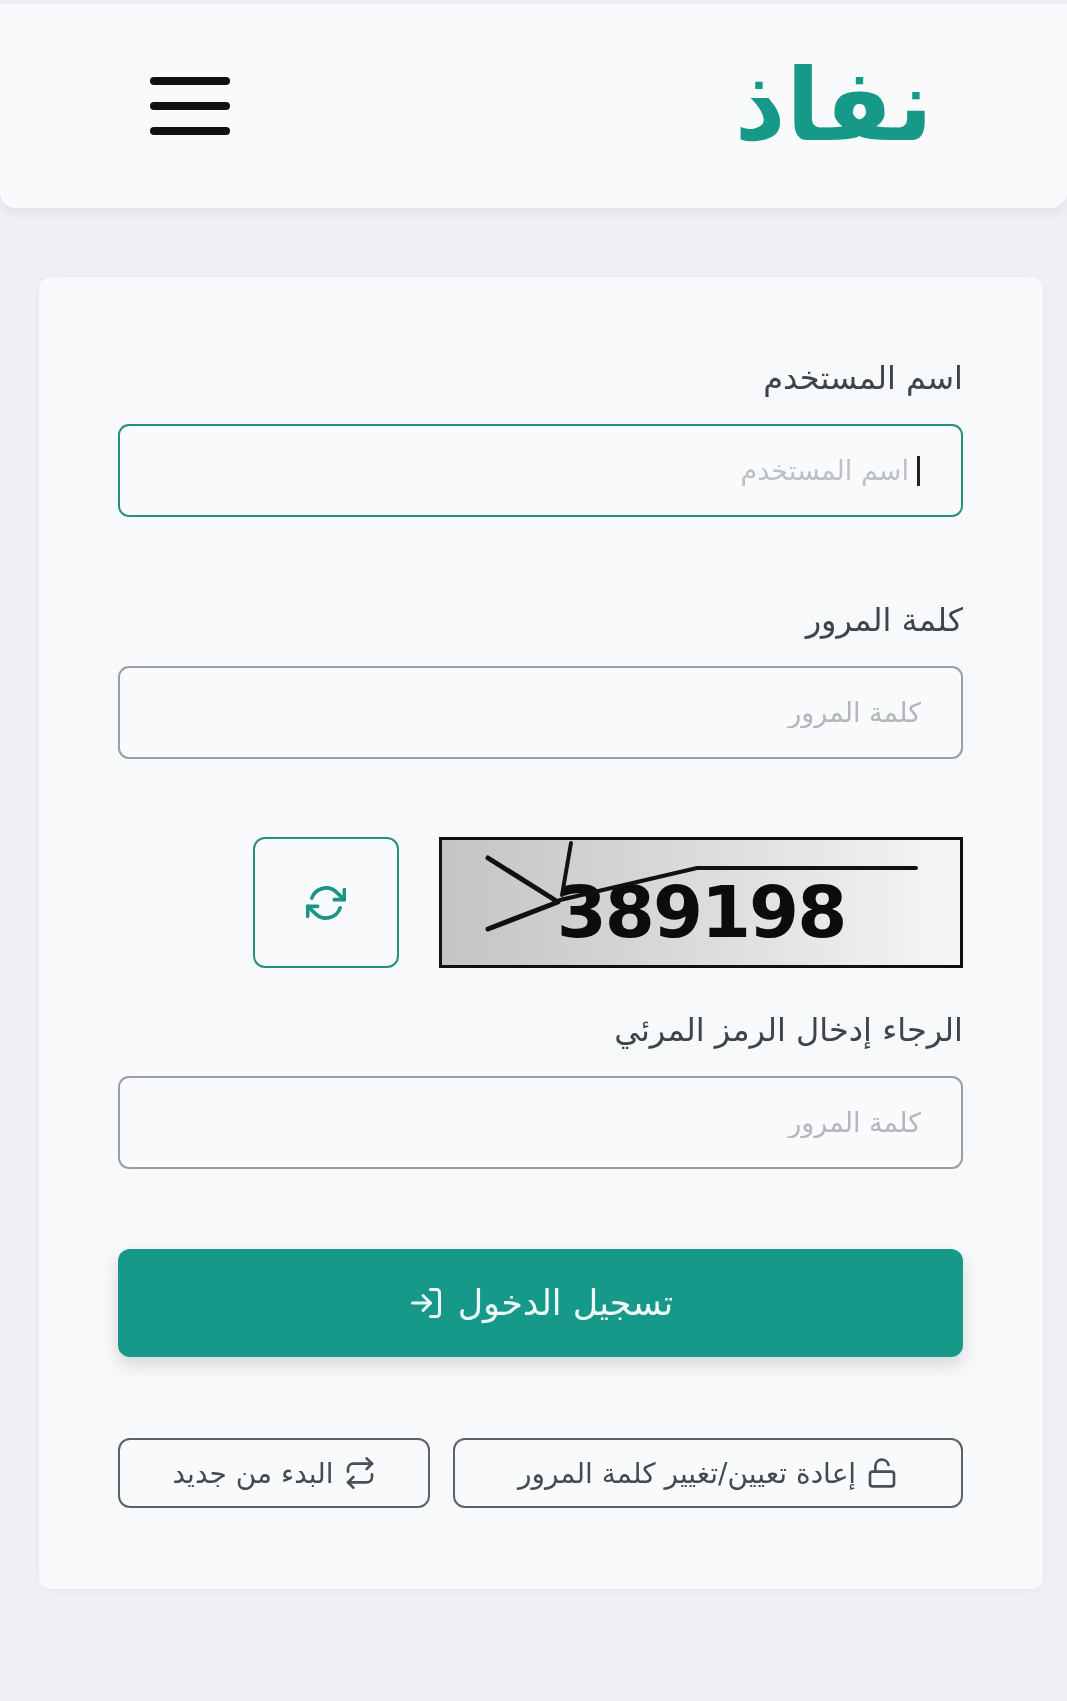 This screenshot has width=1067, height=1701. Describe the element at coordinates (884, 620) in the screenshot. I see `field-label: كلمة المرور` at that location.